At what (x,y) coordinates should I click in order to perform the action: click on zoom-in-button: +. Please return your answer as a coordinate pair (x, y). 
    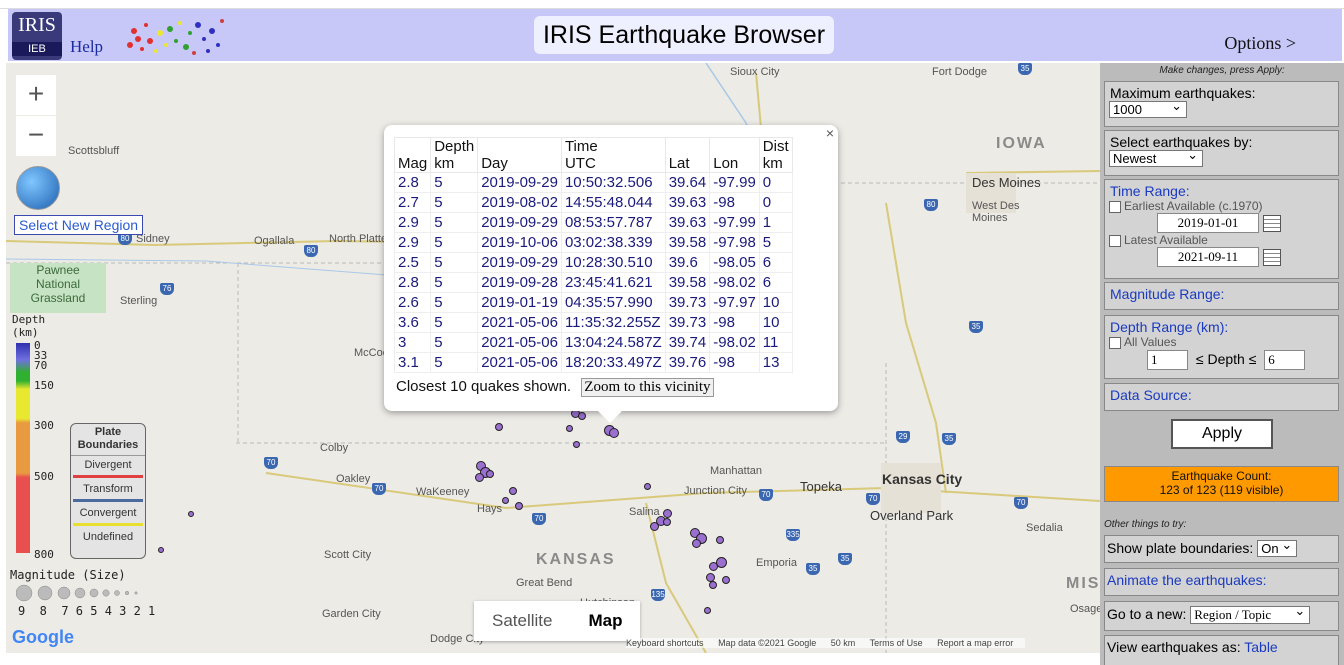
    Looking at the image, I should click on (36, 95).